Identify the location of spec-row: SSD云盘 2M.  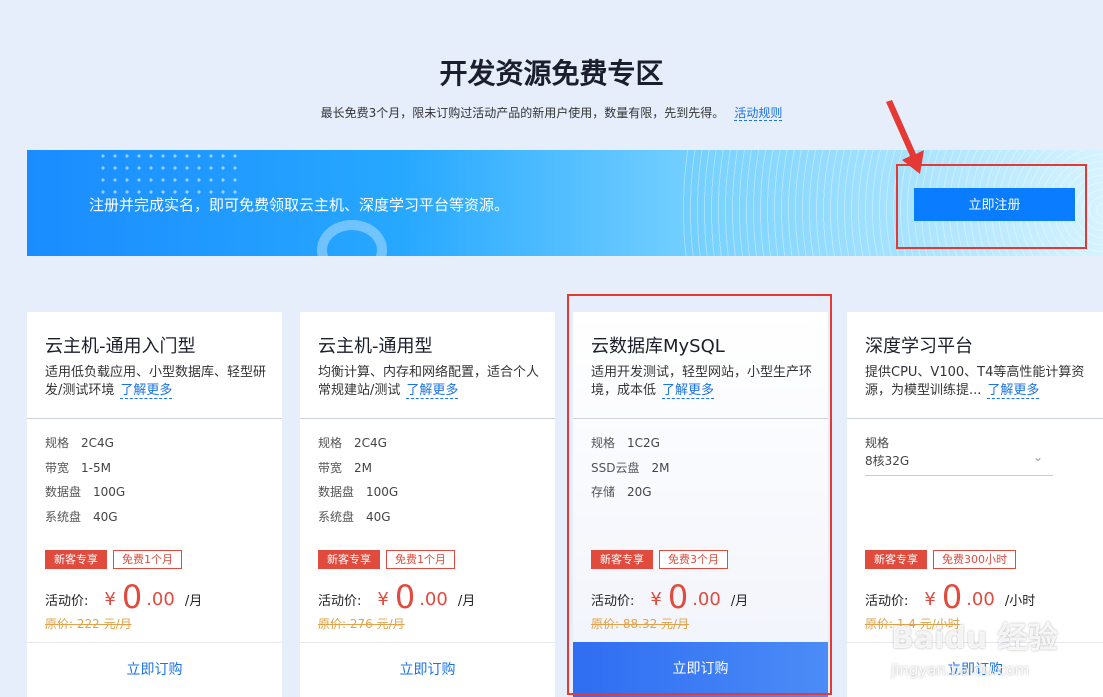
(630, 467).